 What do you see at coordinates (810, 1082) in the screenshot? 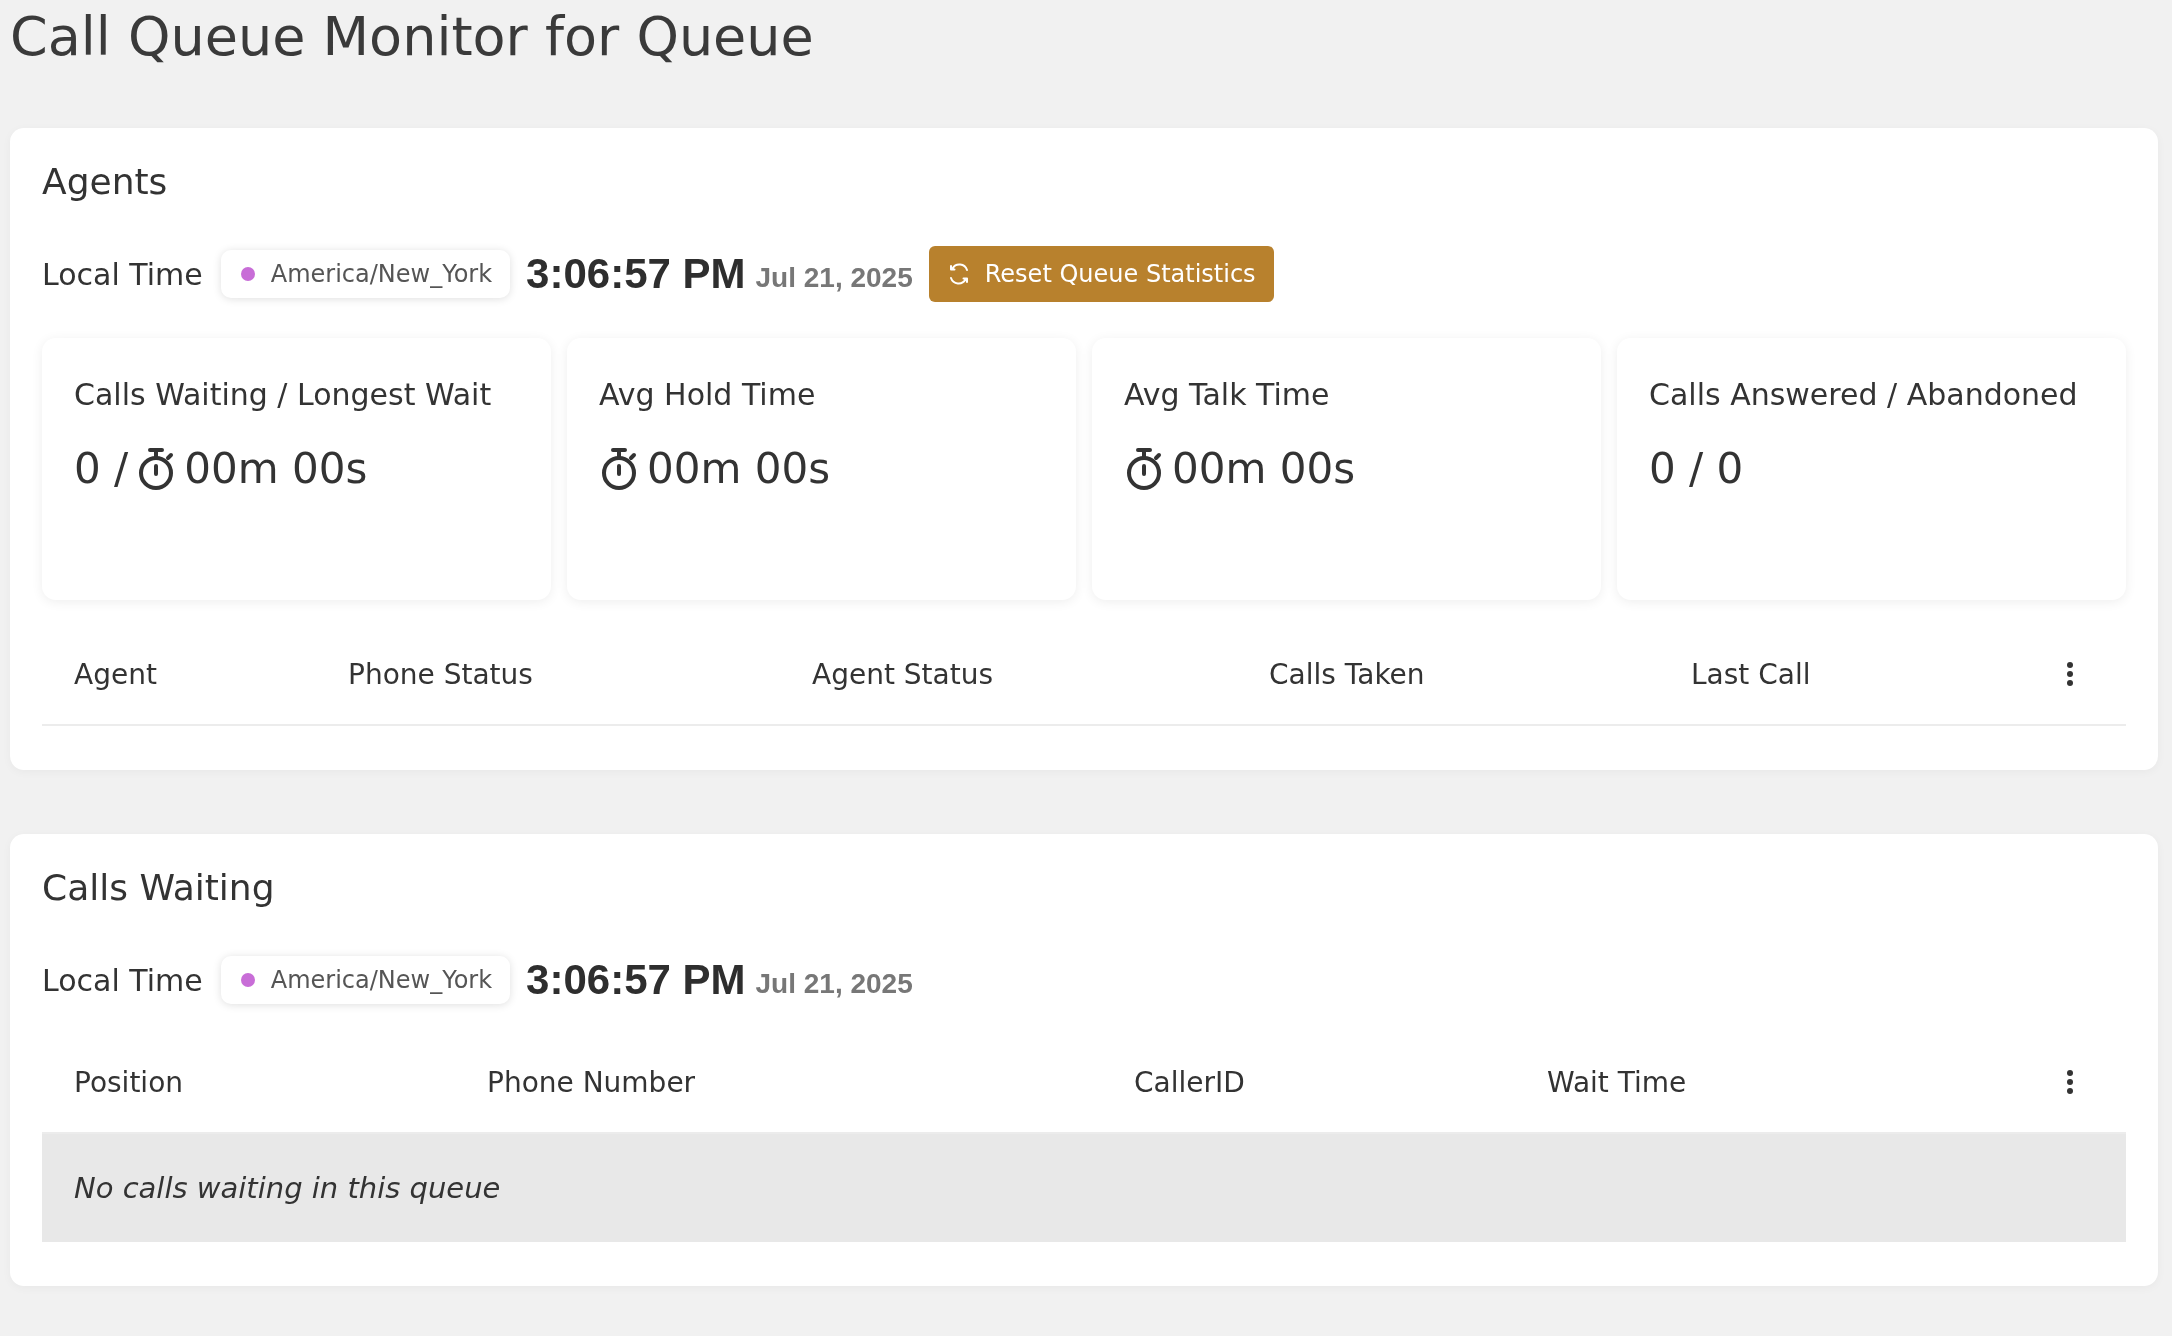
I see `column-header: Phone Number` at bounding box center [810, 1082].